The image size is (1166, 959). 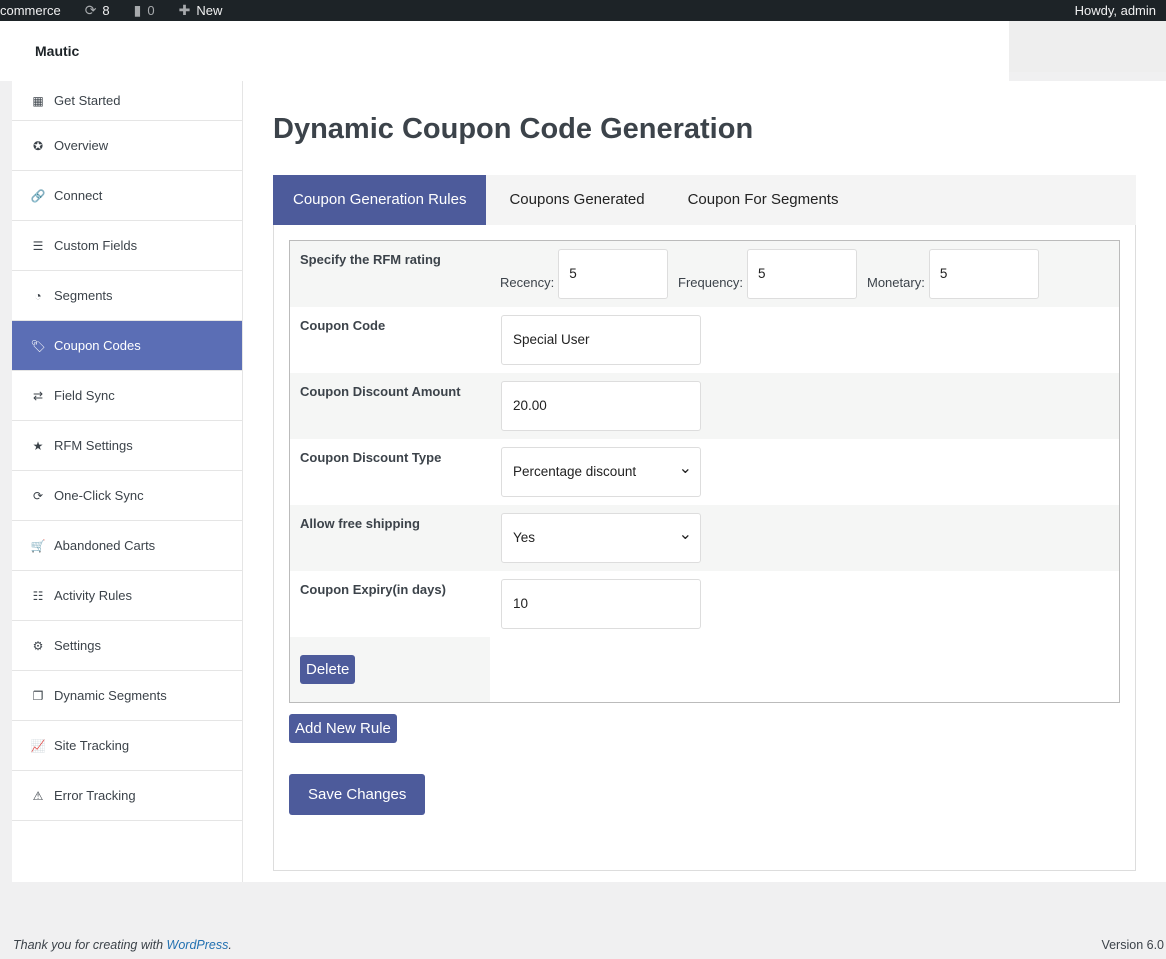 What do you see at coordinates (613, 274) in the screenshot?
I see `recency-input: 5` at bounding box center [613, 274].